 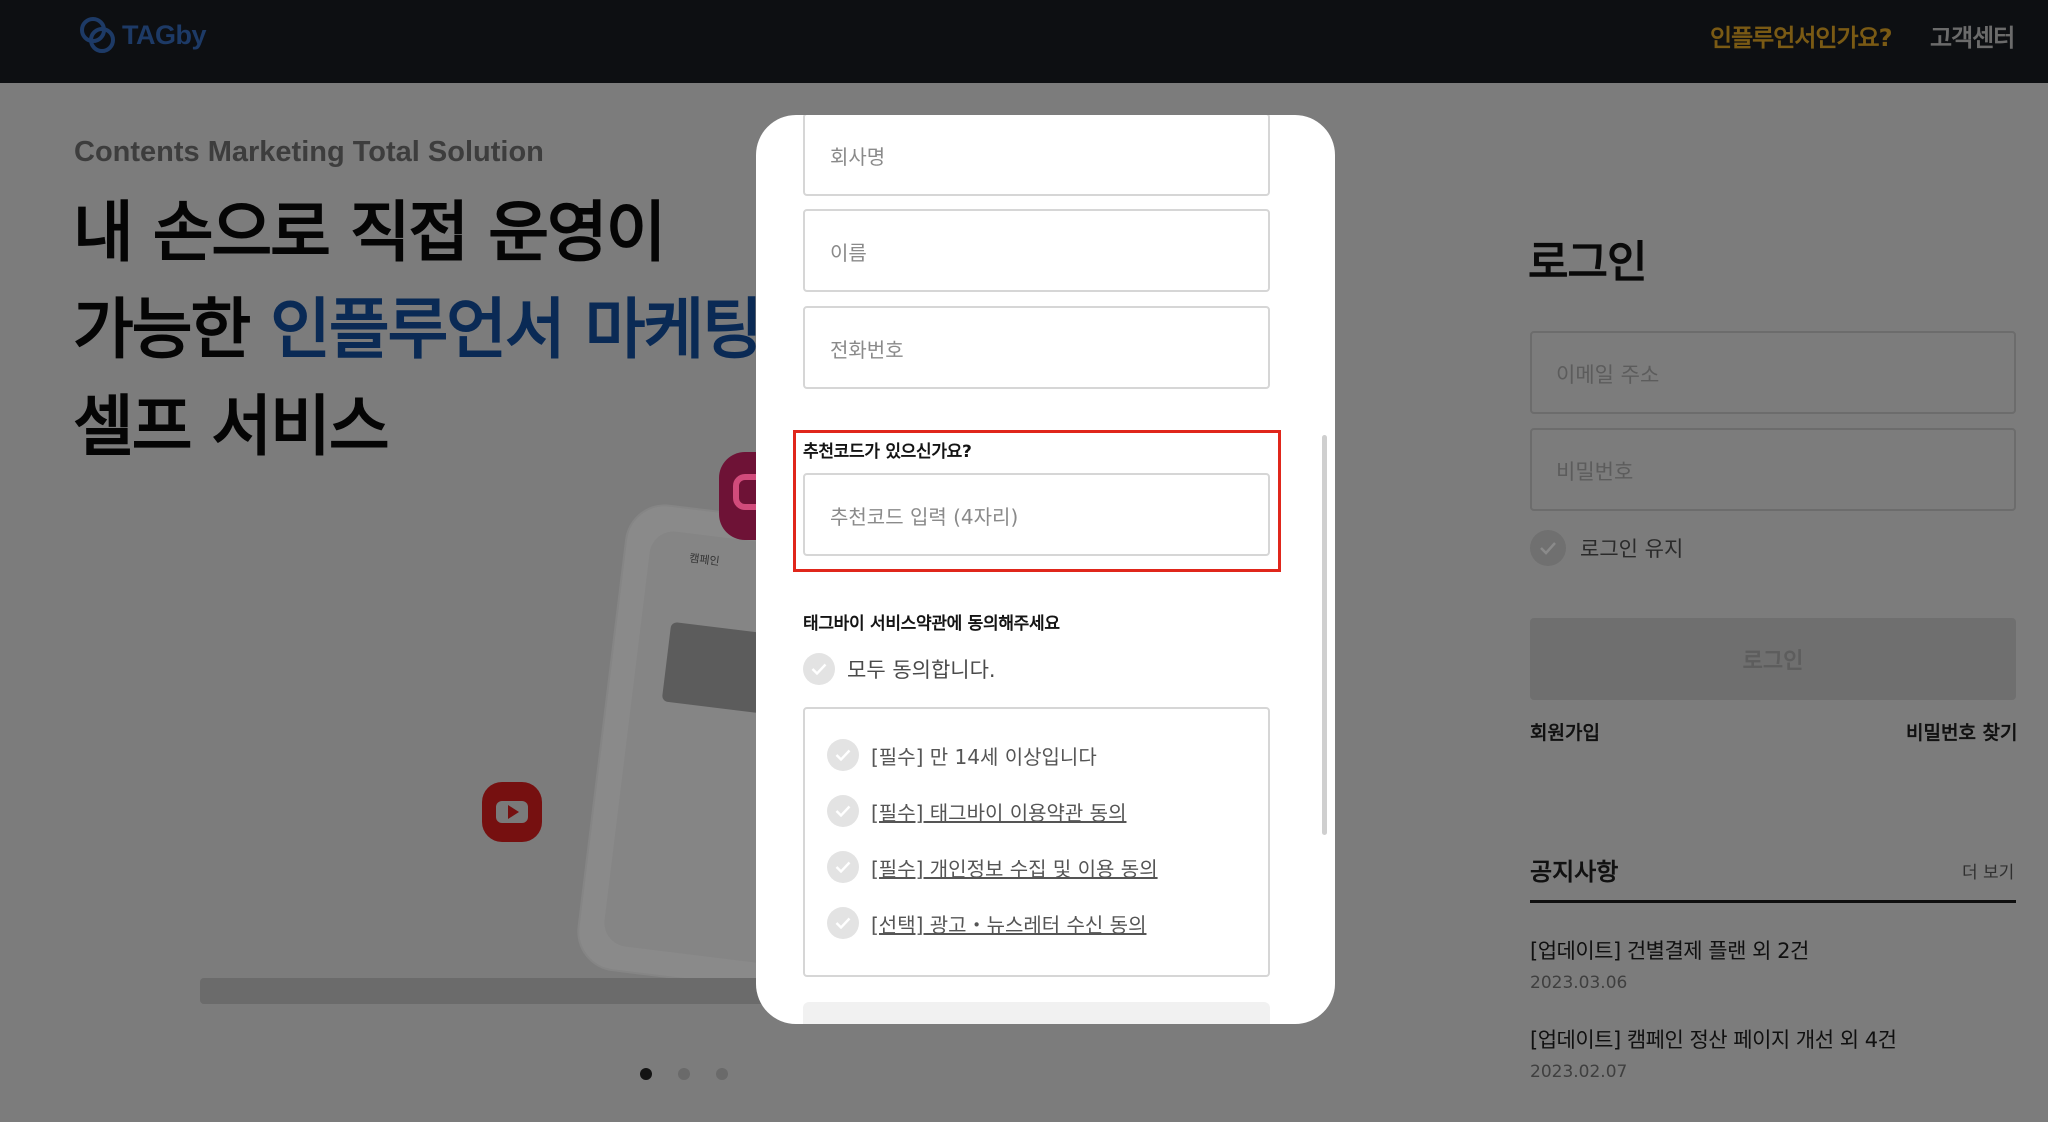 What do you see at coordinates (1972, 35) in the screenshot?
I see `nav-support-link: 고객센터` at bounding box center [1972, 35].